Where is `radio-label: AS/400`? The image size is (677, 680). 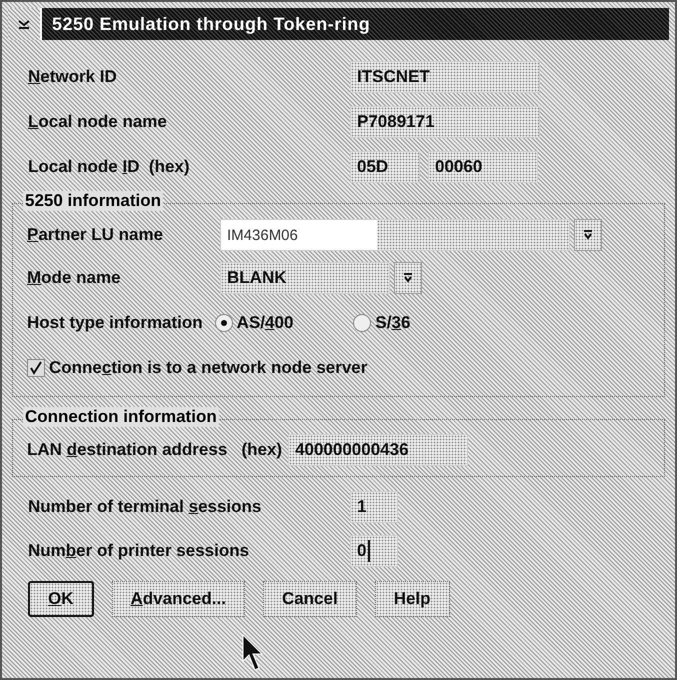 radio-label: AS/400 is located at coordinates (265, 323).